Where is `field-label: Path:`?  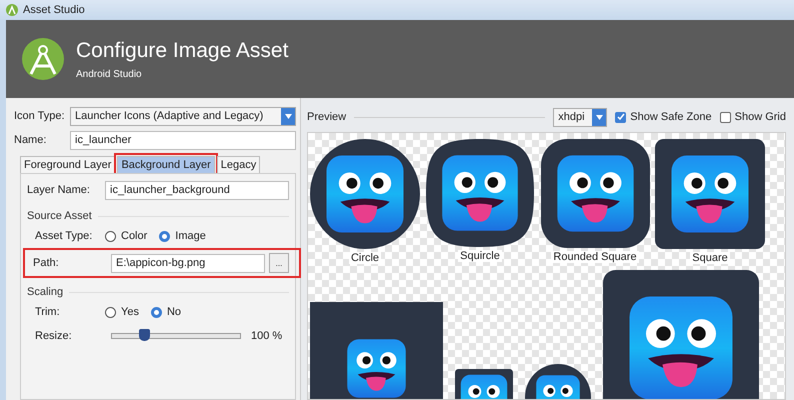 field-label: Path: is located at coordinates (46, 263).